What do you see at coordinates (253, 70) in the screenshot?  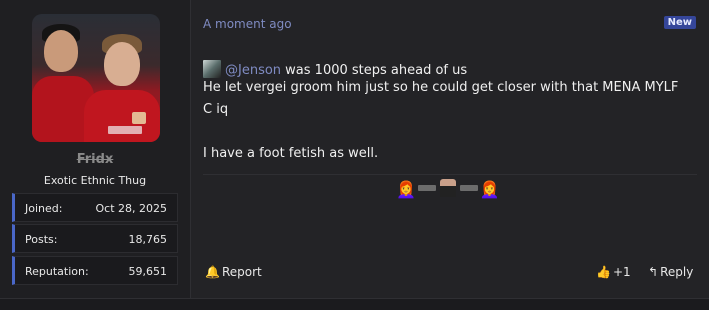 I see `mention-link: @Jenson` at bounding box center [253, 70].